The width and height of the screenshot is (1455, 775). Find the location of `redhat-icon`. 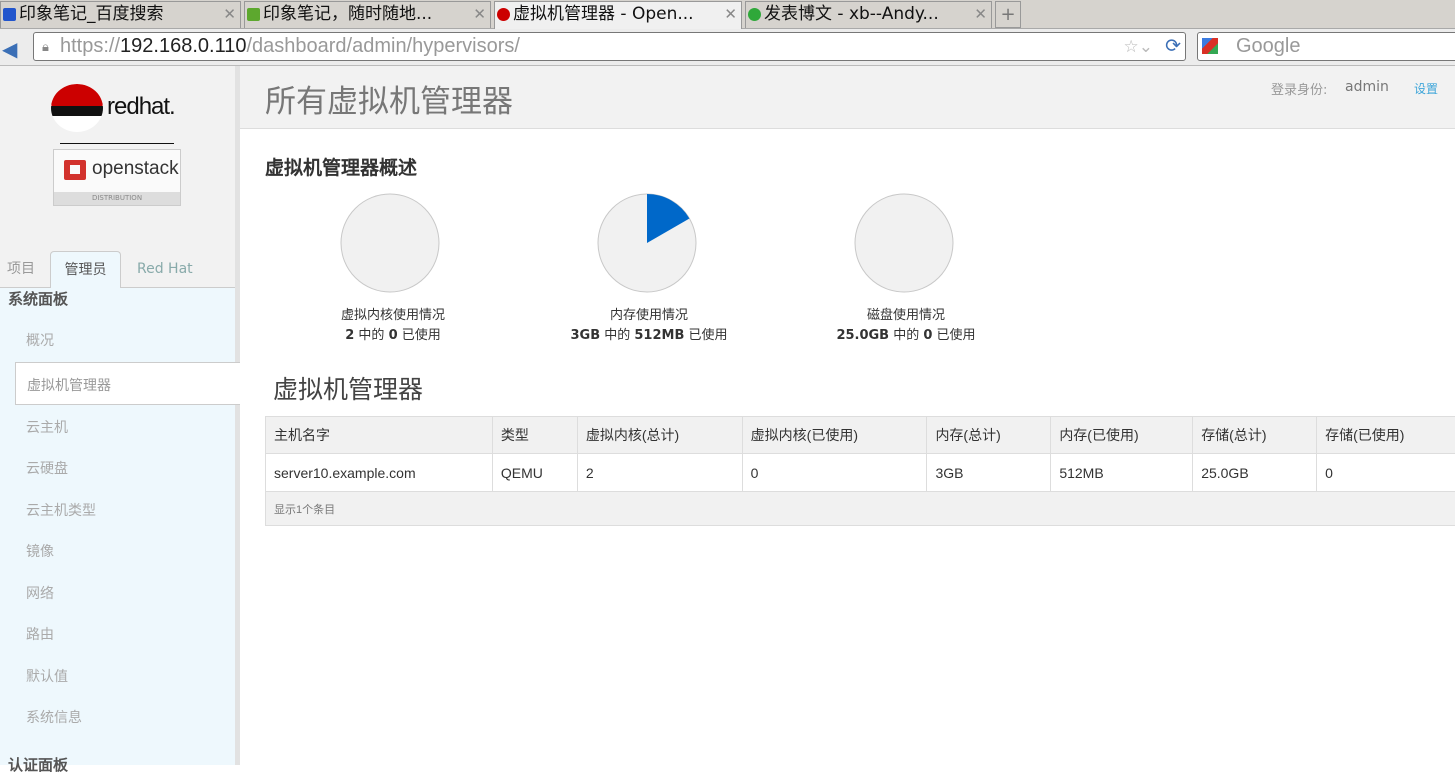

redhat-icon is located at coordinates (503, 14).